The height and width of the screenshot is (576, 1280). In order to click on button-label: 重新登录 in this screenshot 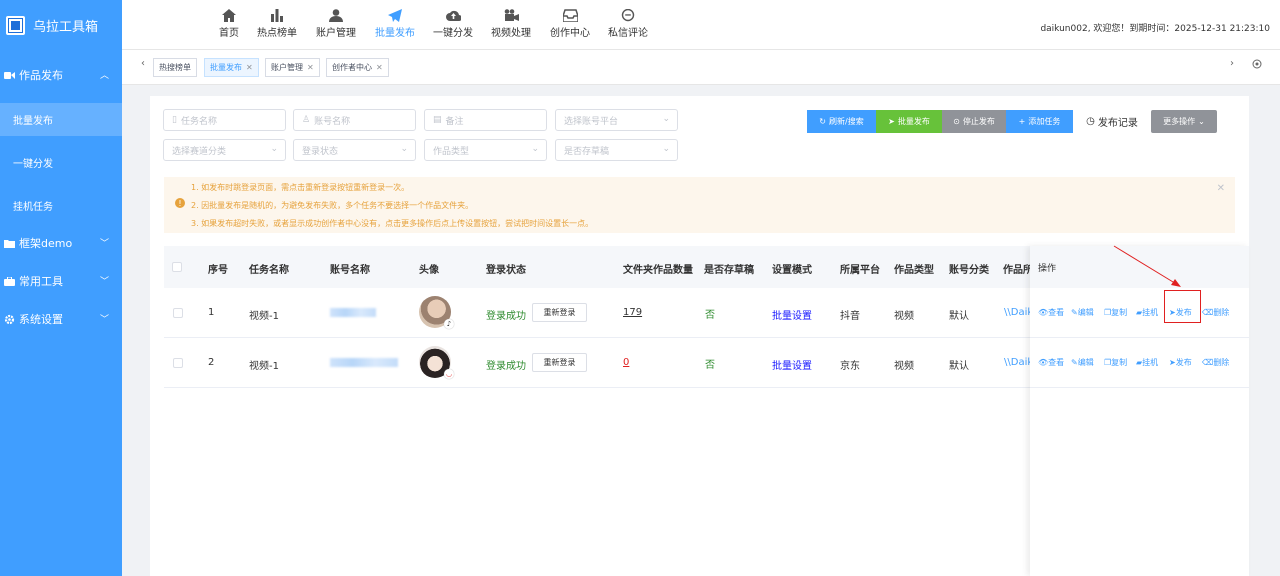, I will do `click(559, 312)`.